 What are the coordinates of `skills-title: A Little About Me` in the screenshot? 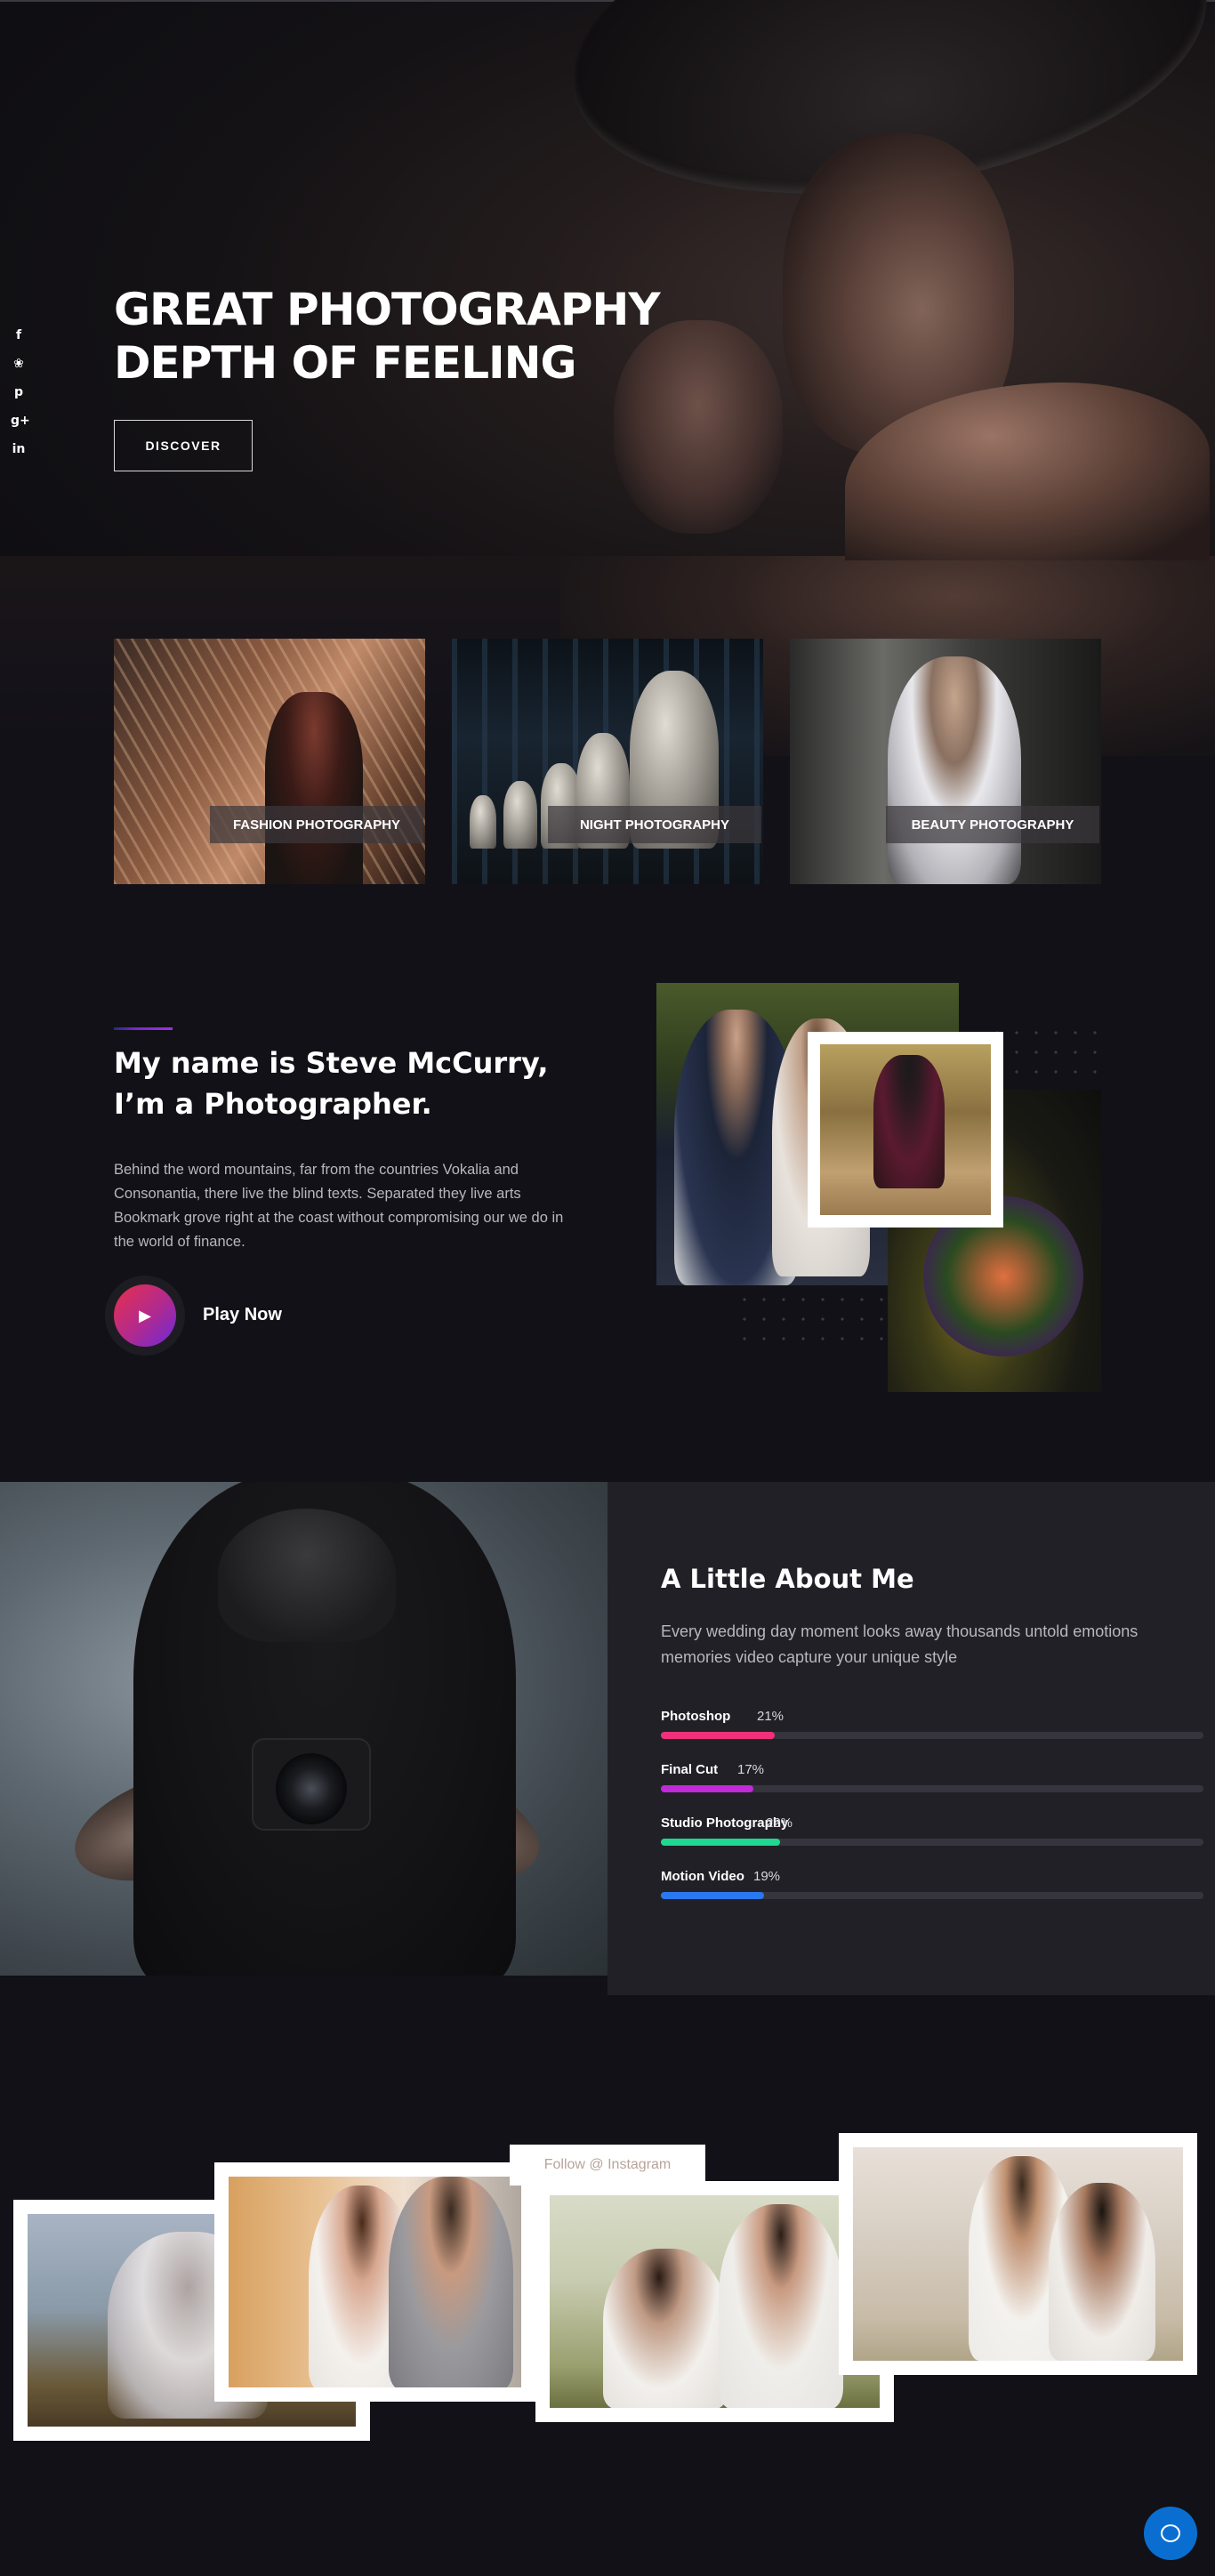 It's located at (787, 1579).